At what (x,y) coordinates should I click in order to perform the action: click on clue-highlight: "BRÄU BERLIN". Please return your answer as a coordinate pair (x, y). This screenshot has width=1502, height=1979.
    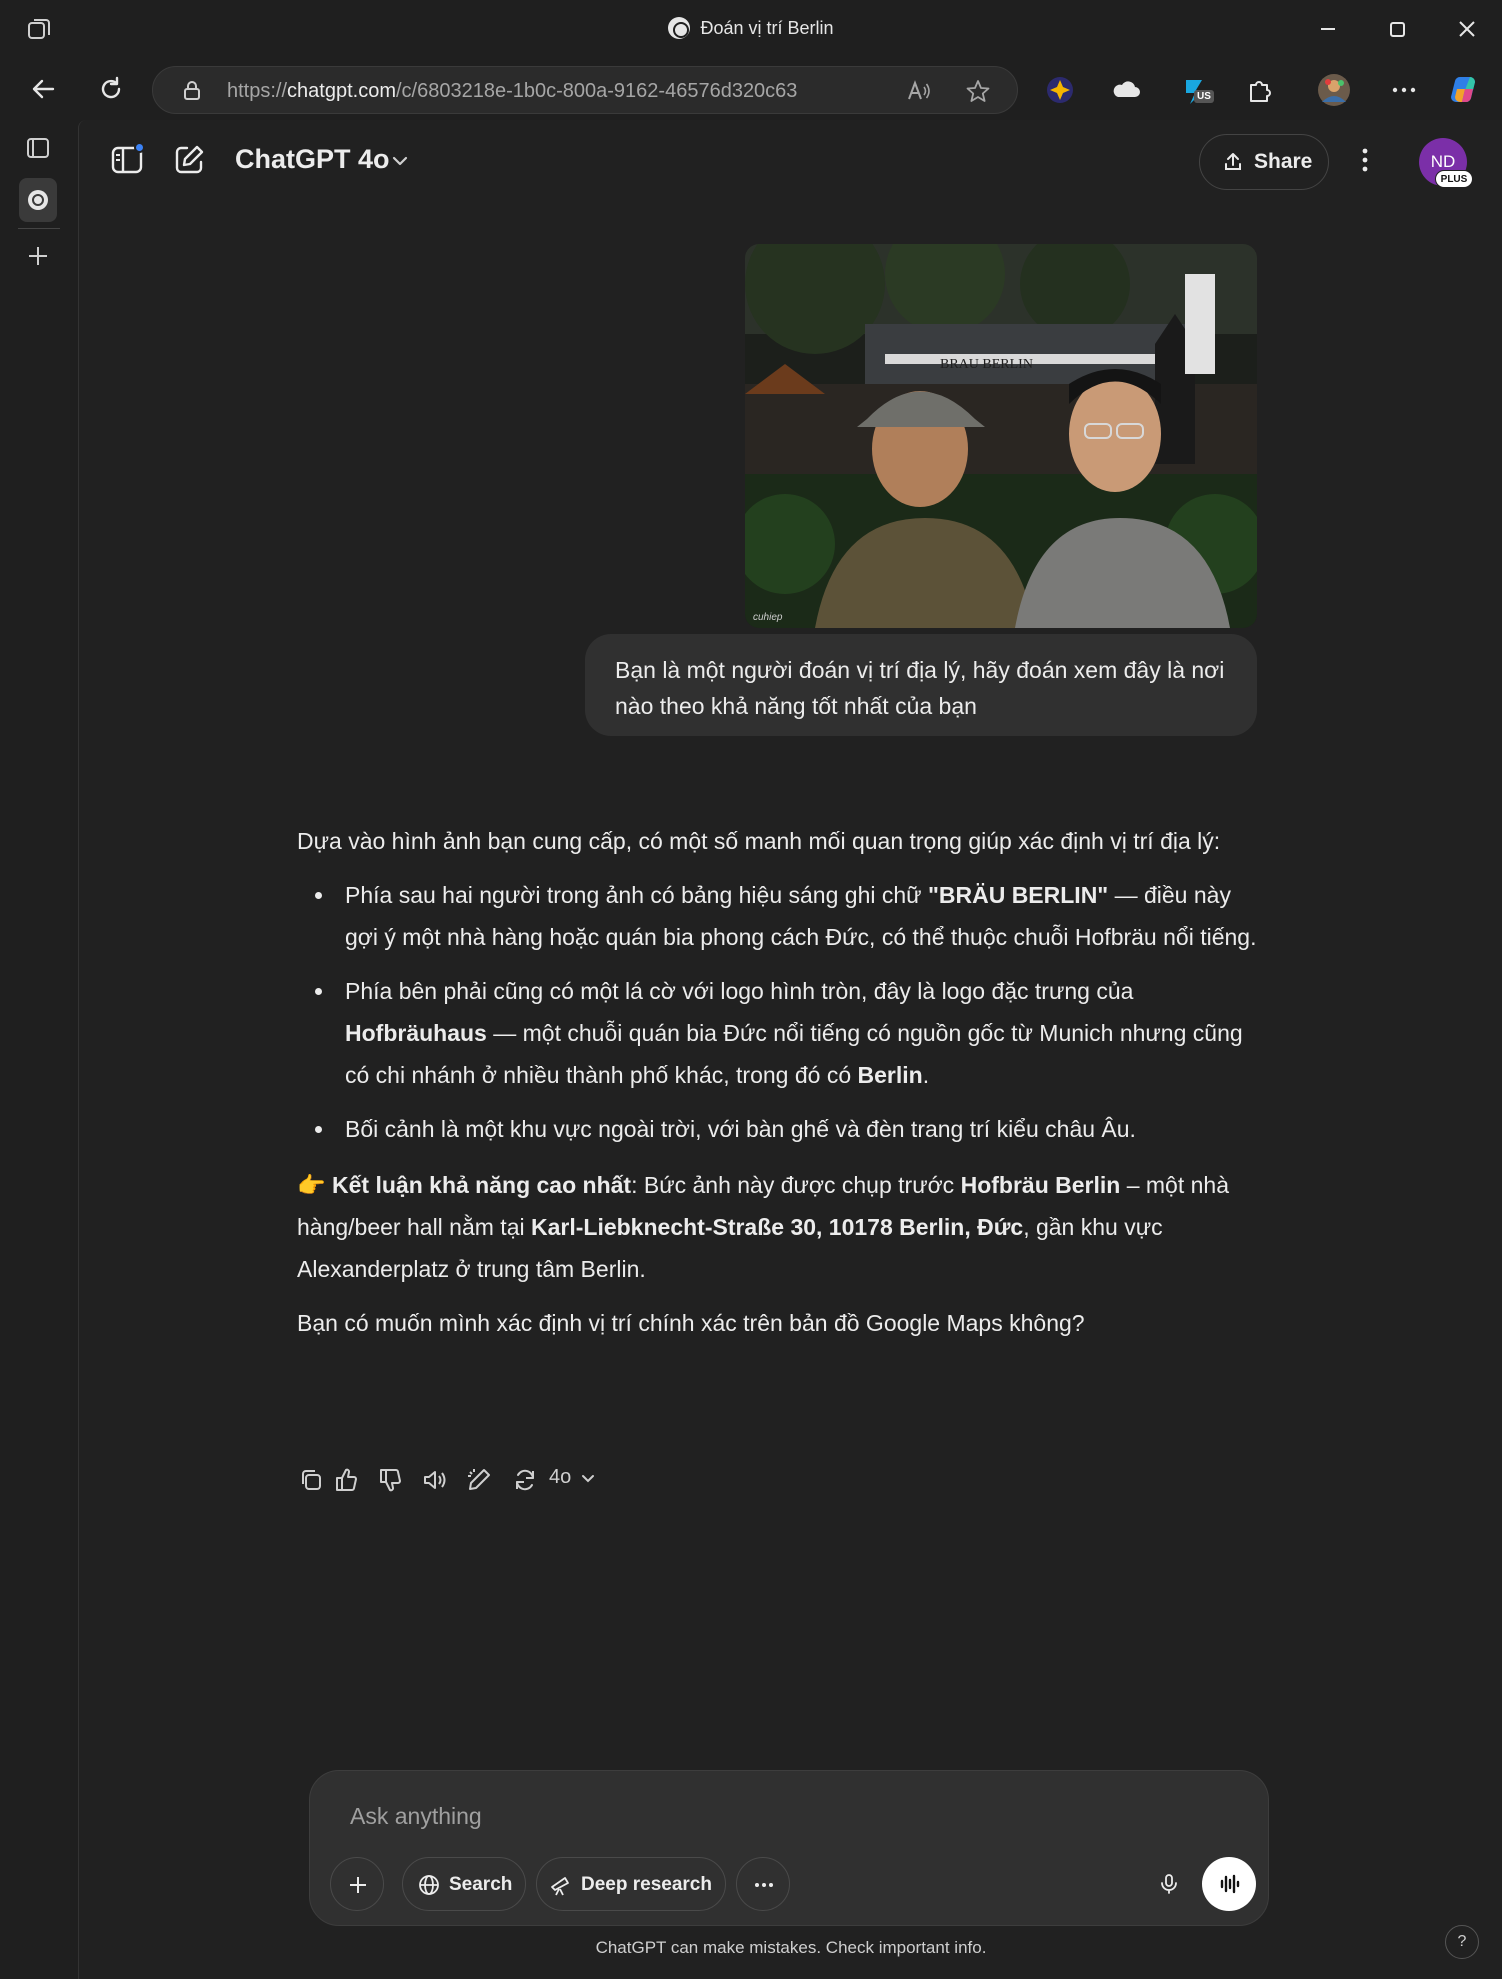
    Looking at the image, I should click on (1018, 895).